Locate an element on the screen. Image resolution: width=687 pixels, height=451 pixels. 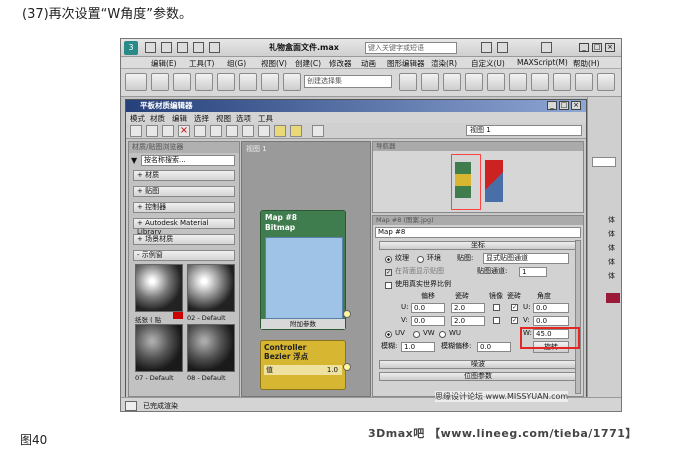
render-setup-button is located at coordinates (562, 82).